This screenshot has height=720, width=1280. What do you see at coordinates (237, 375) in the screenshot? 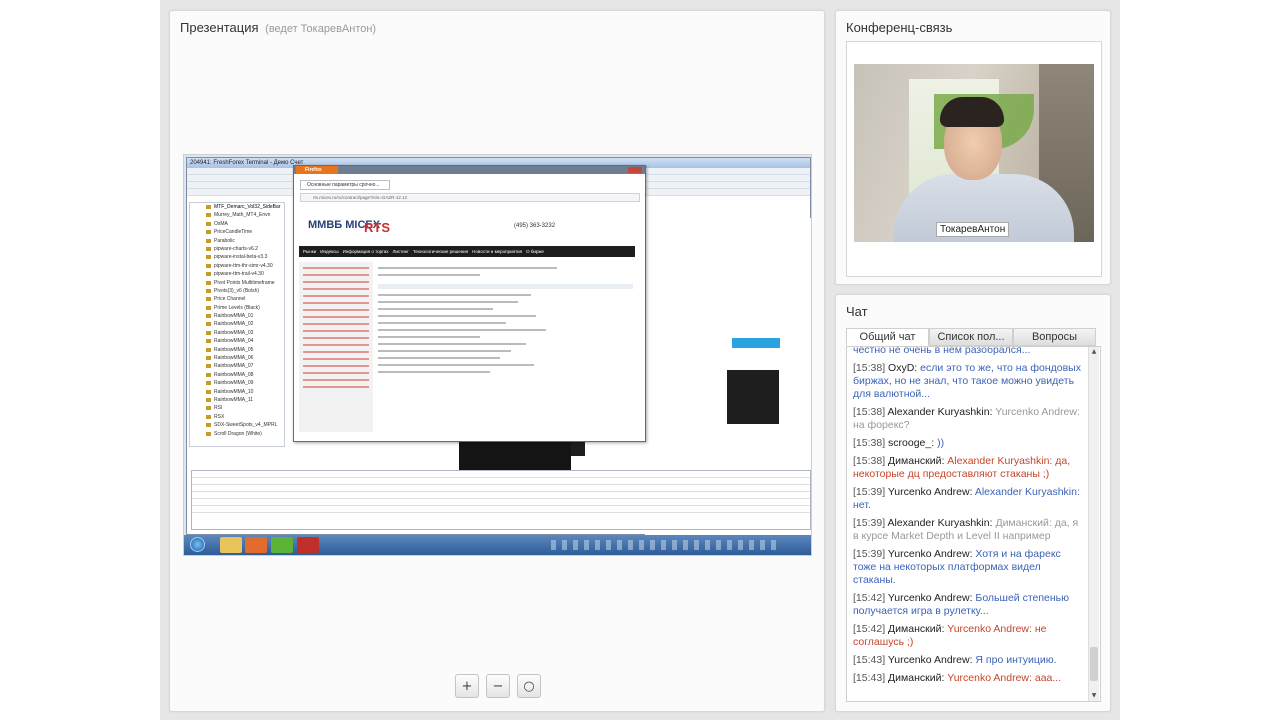
I see `indicator-item: RainbowMMA_08` at bounding box center [237, 375].